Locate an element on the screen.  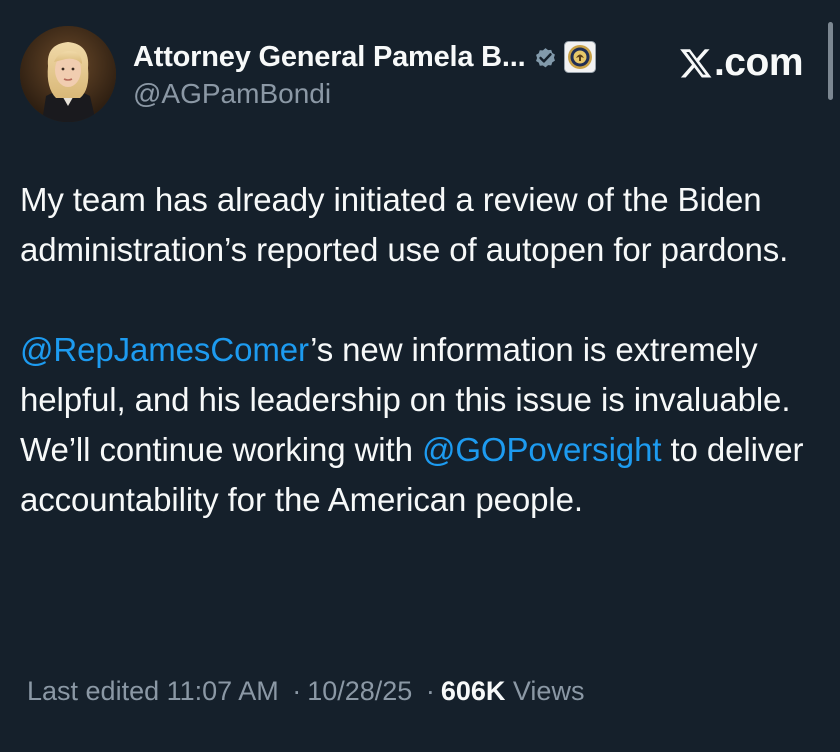
avatar-photo is located at coordinates (68, 74).